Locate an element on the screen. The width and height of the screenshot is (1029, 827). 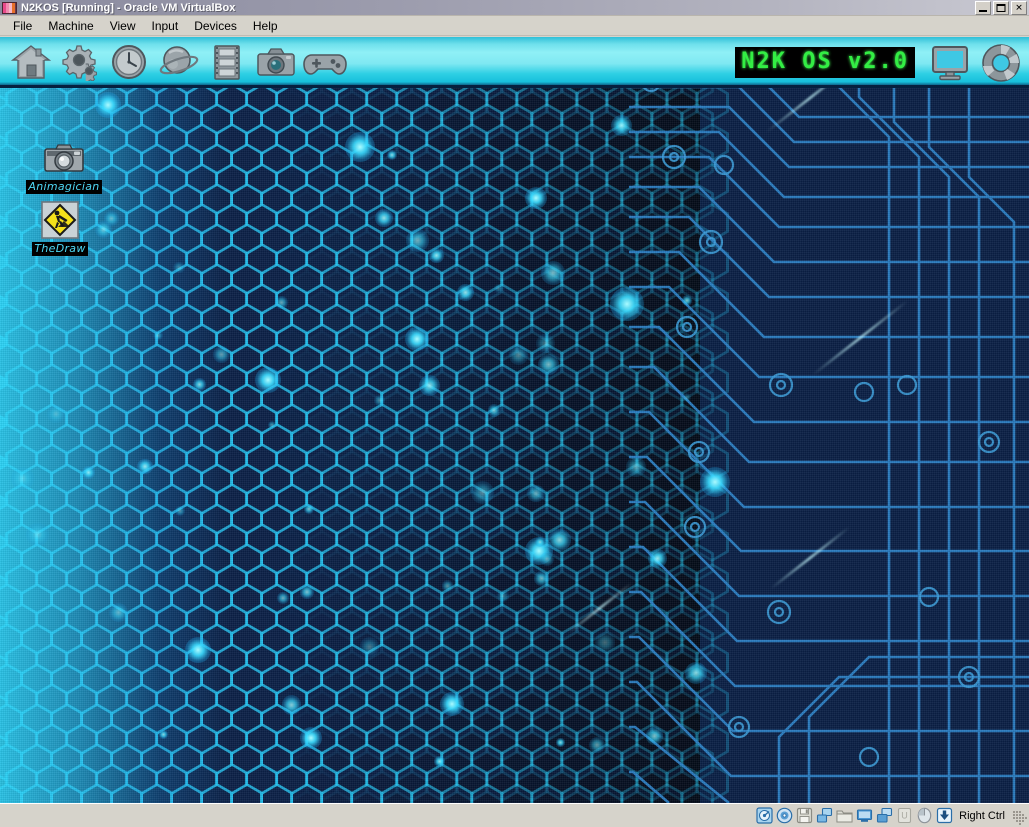
guest-toolbar-right: N2K OS v2.0 is located at coordinates (880, 62).